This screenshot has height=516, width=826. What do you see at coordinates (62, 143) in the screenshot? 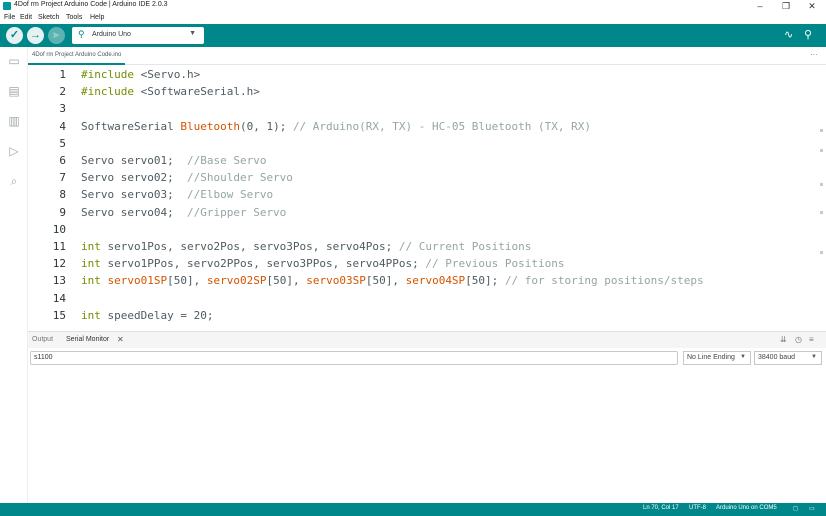
I see `line-number: 5` at bounding box center [62, 143].